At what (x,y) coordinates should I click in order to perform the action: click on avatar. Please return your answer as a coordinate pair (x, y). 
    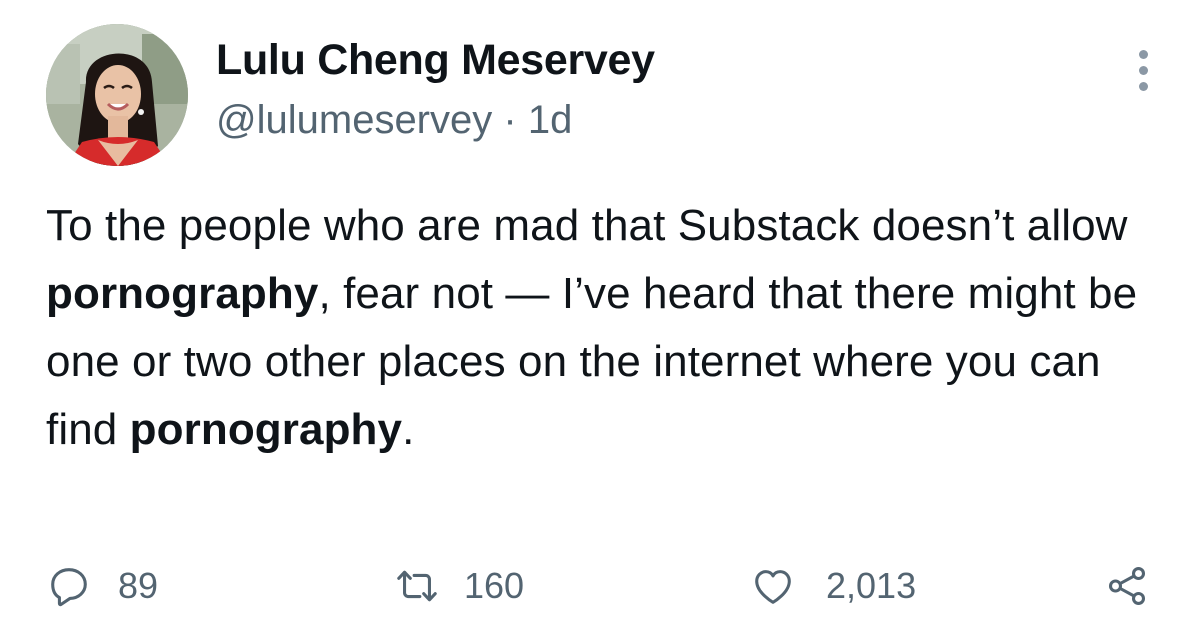
    Looking at the image, I should click on (117, 95).